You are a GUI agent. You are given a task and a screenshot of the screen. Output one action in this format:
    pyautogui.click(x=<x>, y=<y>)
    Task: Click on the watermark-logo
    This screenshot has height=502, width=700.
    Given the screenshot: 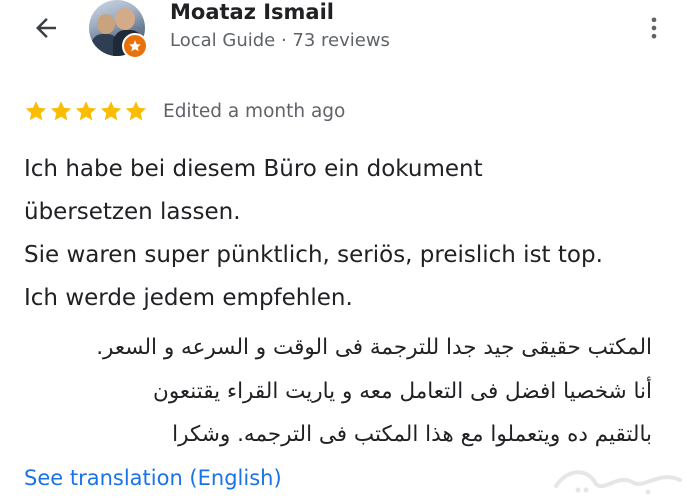 What is the action you would take?
    pyautogui.click(x=618, y=482)
    